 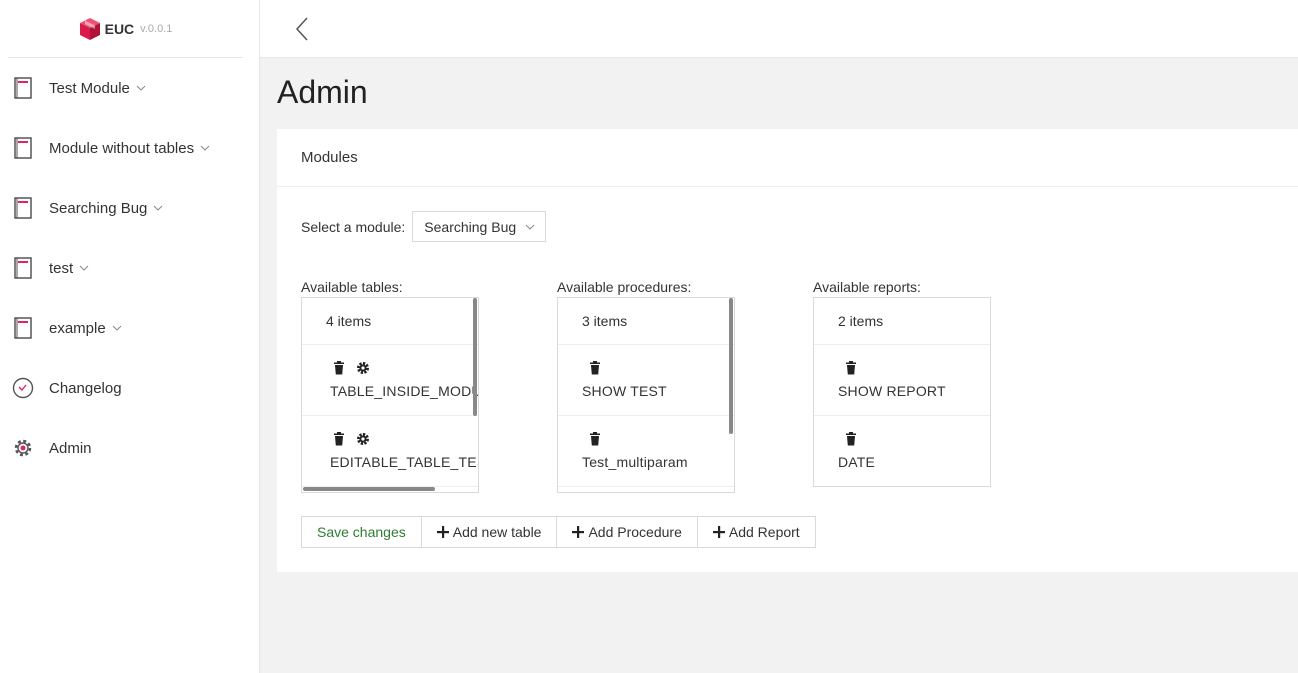 I want to click on top-bar, so click(x=779, y=29).